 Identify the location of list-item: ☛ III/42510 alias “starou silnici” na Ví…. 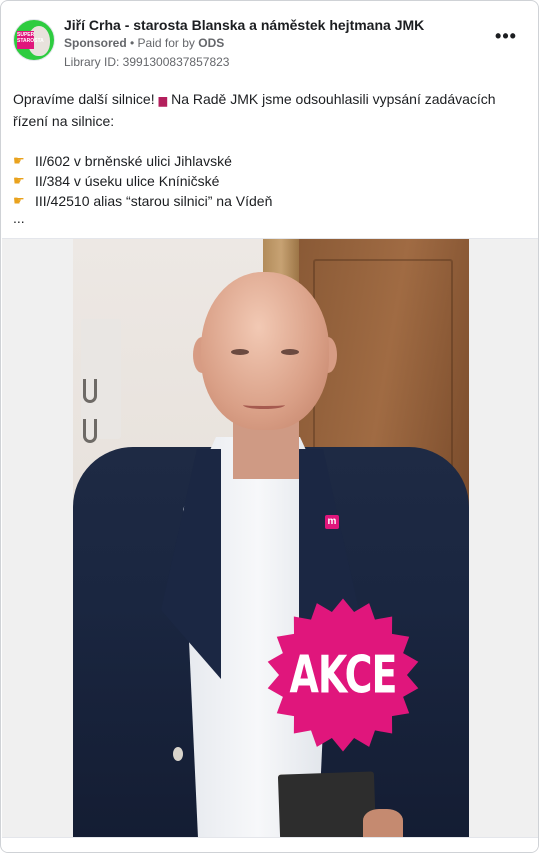
(268, 201).